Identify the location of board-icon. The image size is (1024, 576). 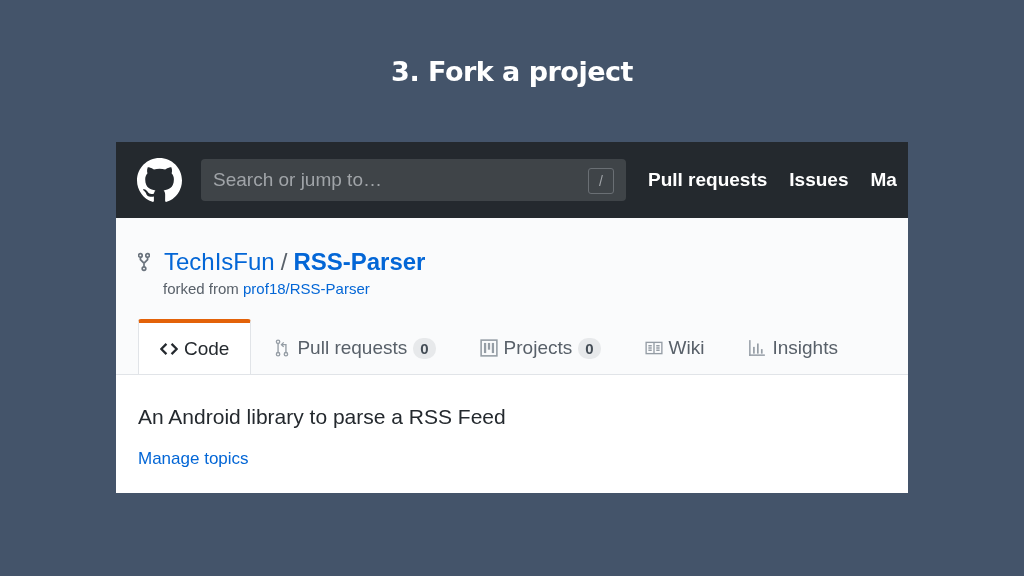
(488, 348).